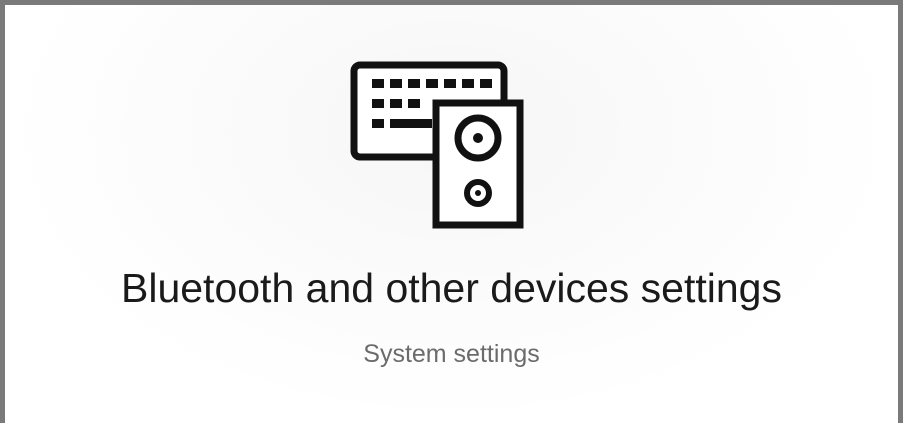 The image size is (903, 423). I want to click on result-title: Bluetooth and other devices settings, so click(451, 288).